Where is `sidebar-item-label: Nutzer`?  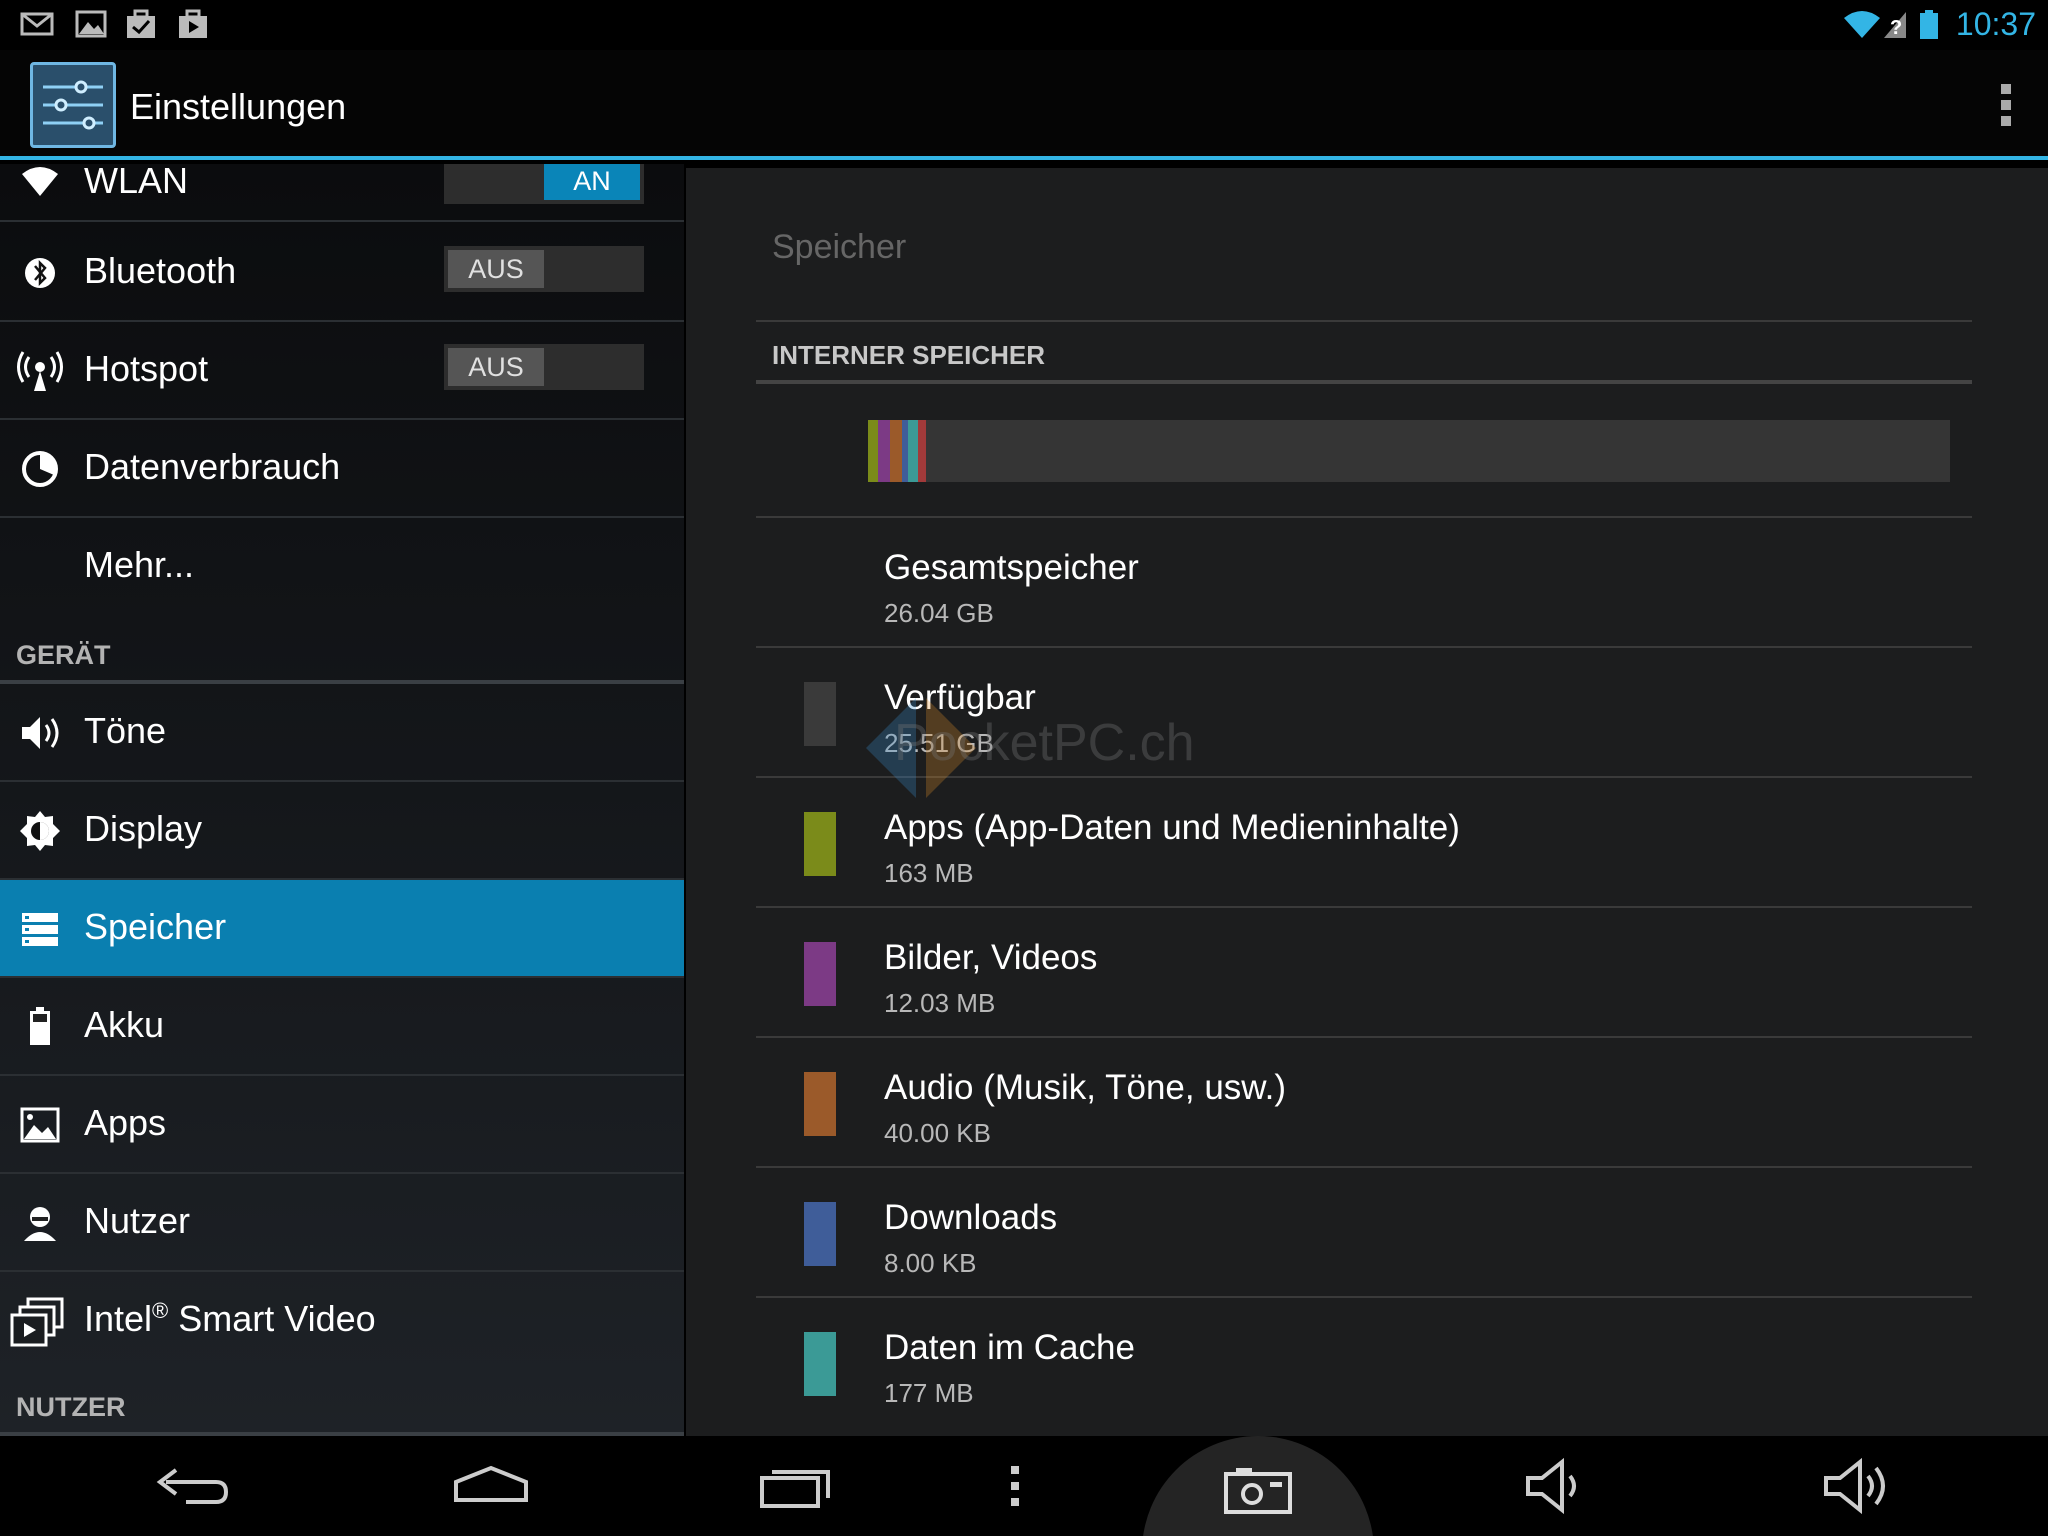
sidebar-item-label: Nutzer is located at coordinates (137, 1220).